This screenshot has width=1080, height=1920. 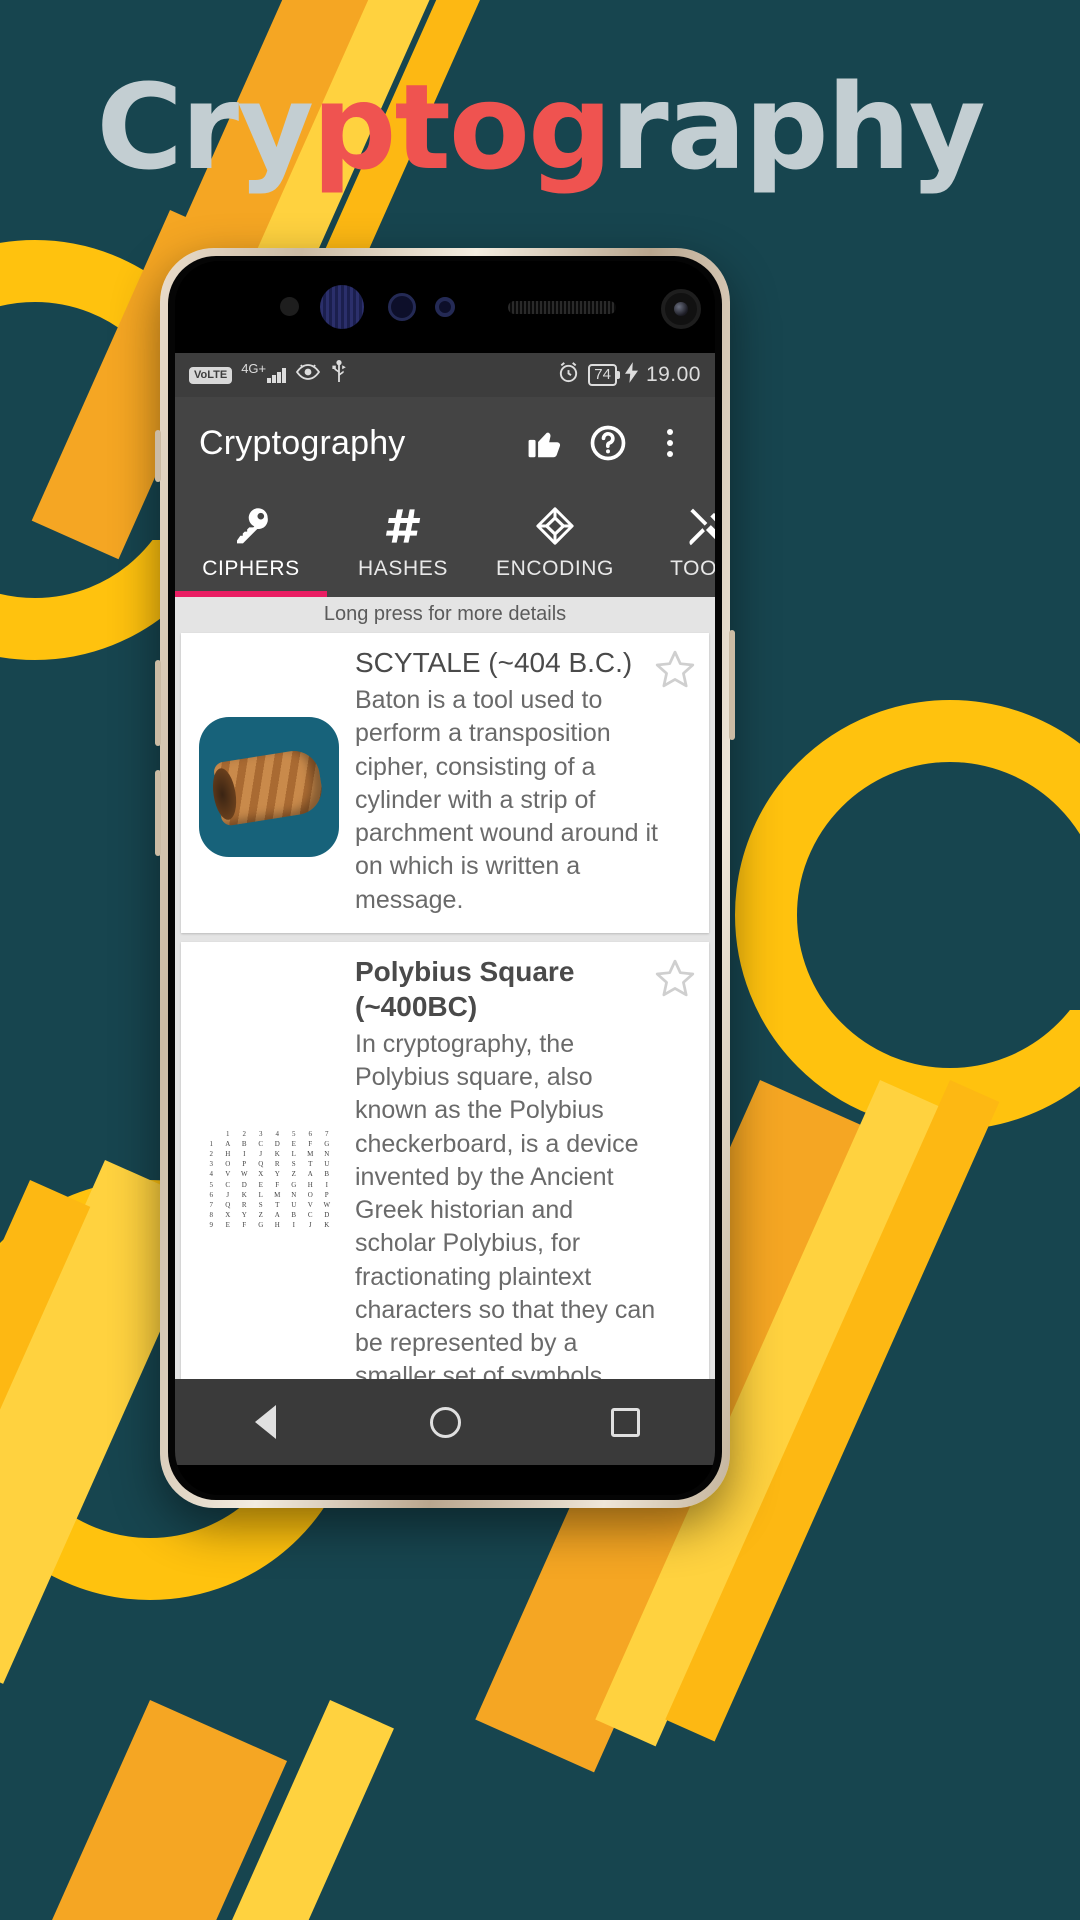 I want to click on recents-square-icon, so click(x=625, y=1422).